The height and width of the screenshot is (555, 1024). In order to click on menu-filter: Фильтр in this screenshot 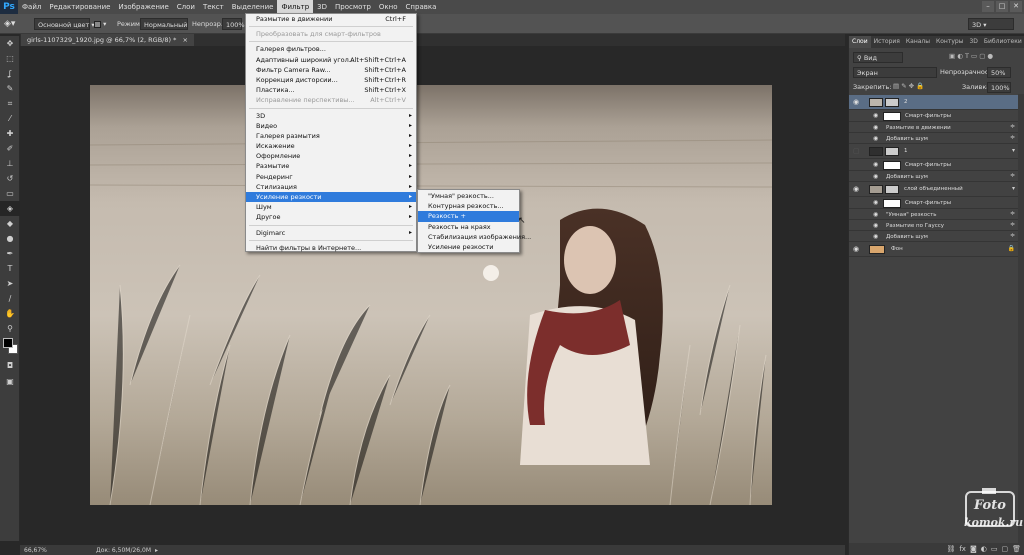, I will do `click(295, 7)`.